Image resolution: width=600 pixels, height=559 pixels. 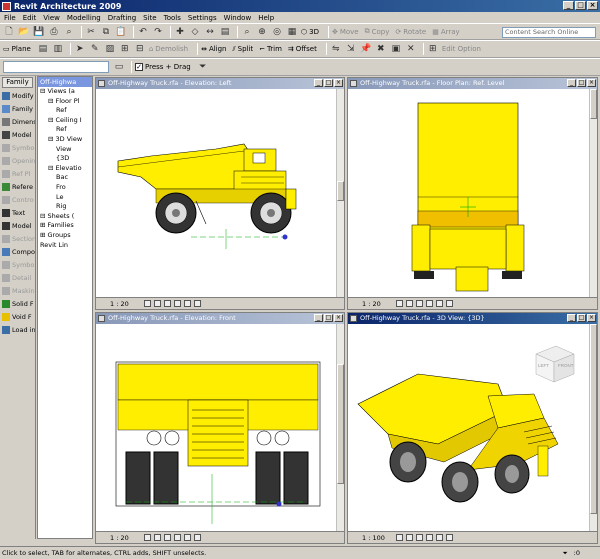 I want to click on tree-item: Revit Lin, so click(x=65, y=246).